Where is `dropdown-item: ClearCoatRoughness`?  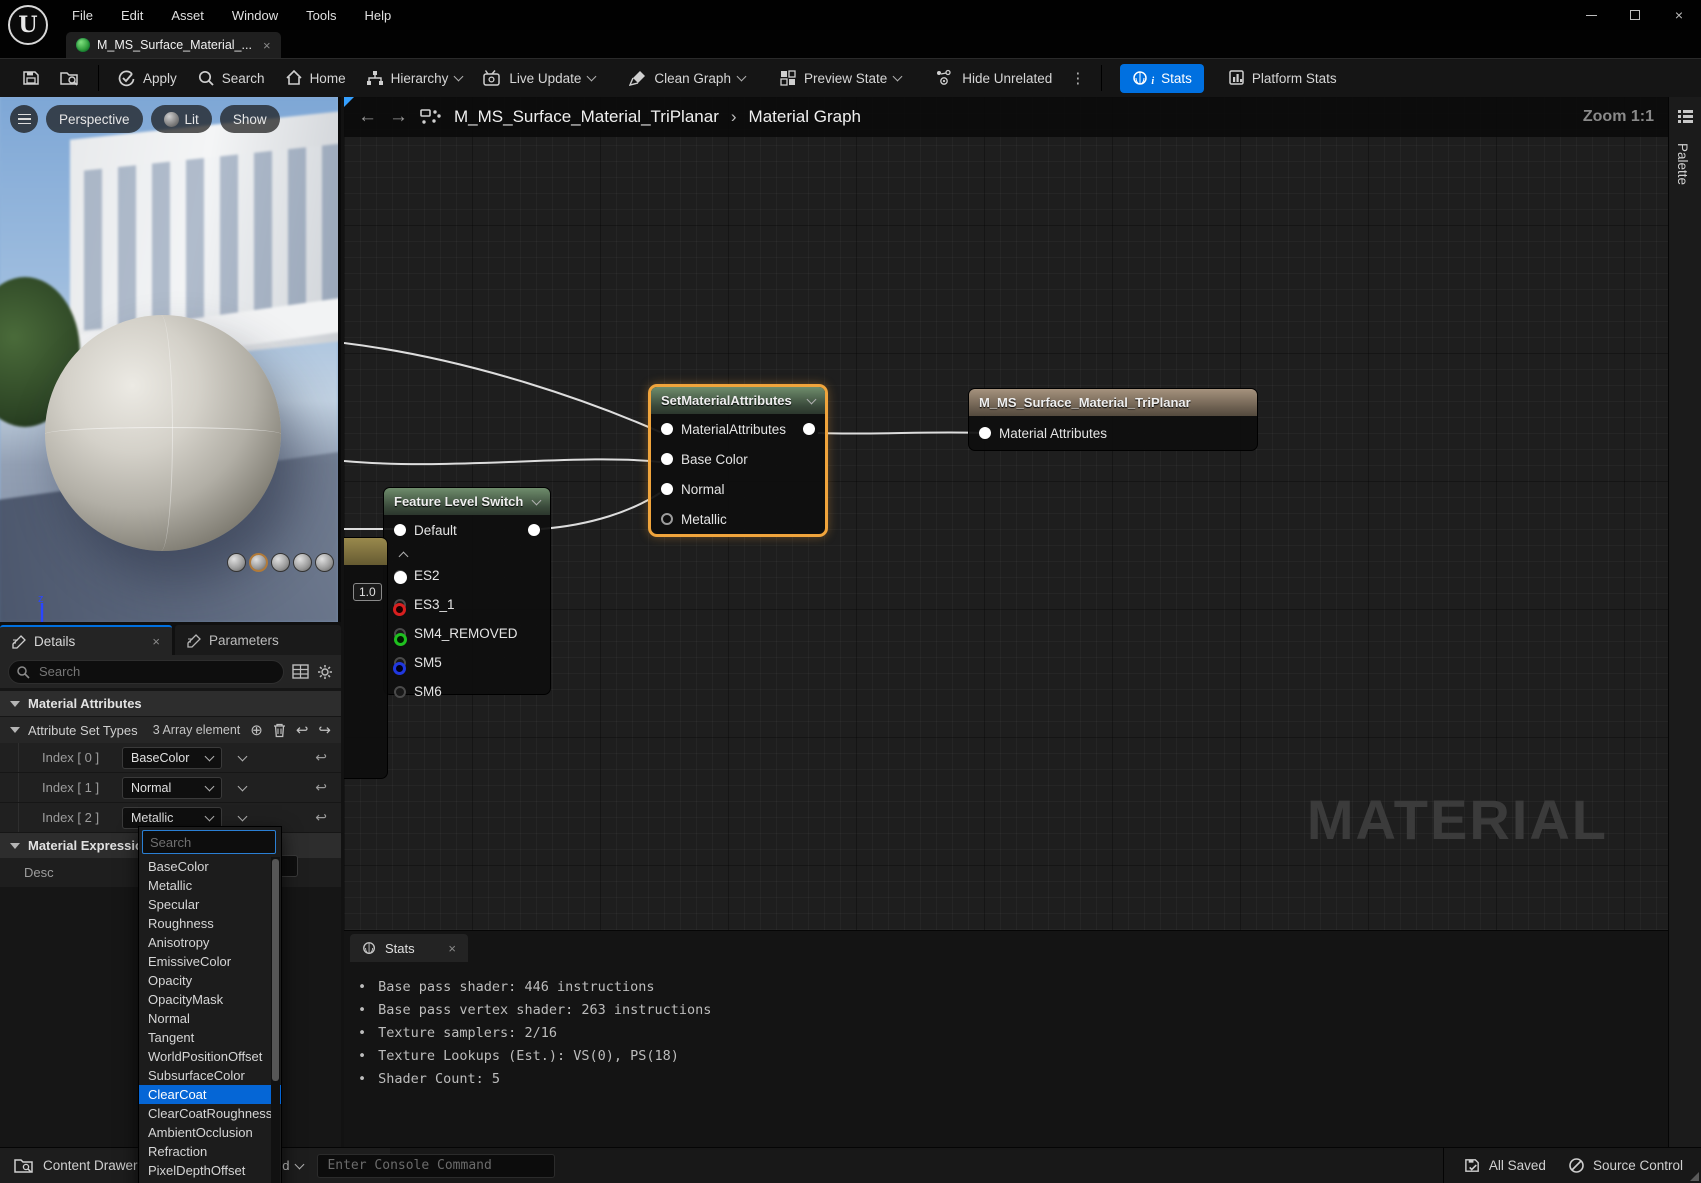 dropdown-item: ClearCoatRoughness is located at coordinates (210, 1113).